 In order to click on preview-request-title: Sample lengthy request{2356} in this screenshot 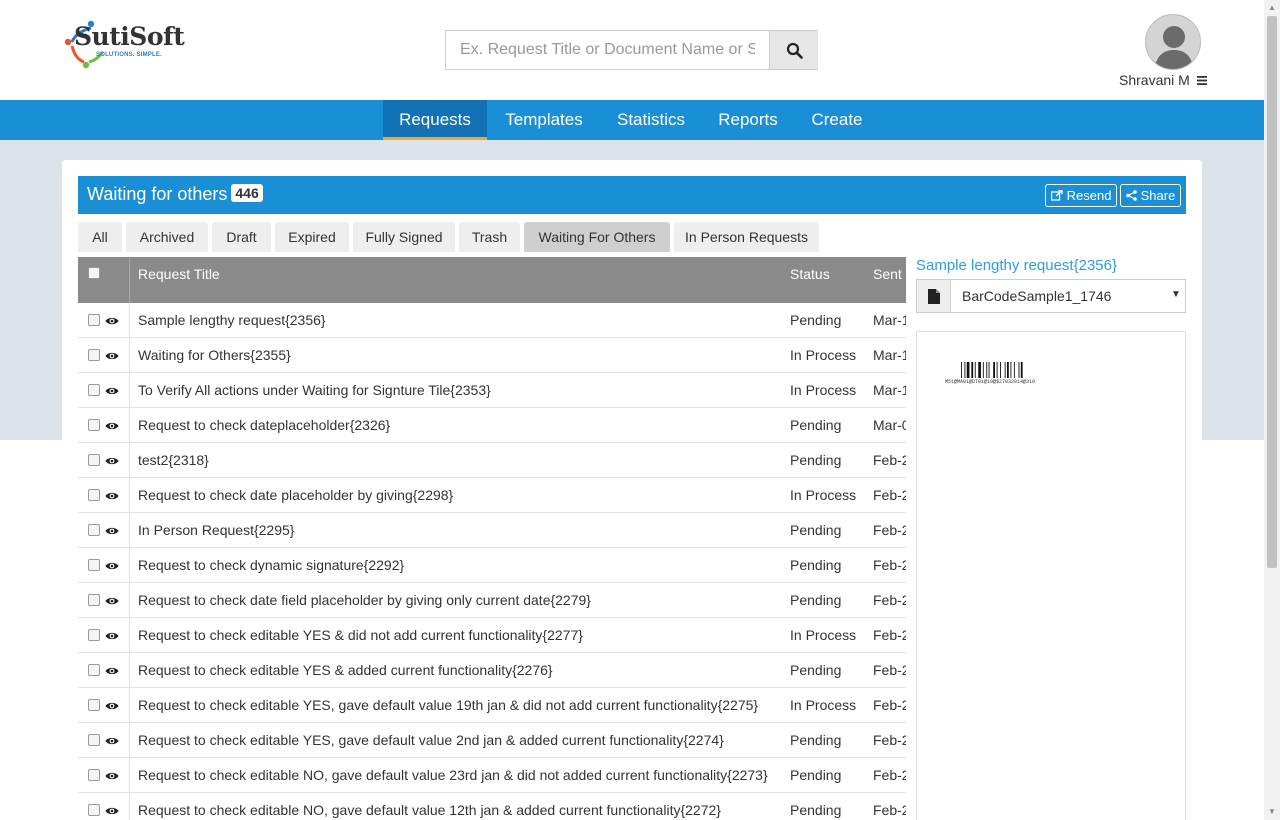, I will do `click(1016, 265)`.